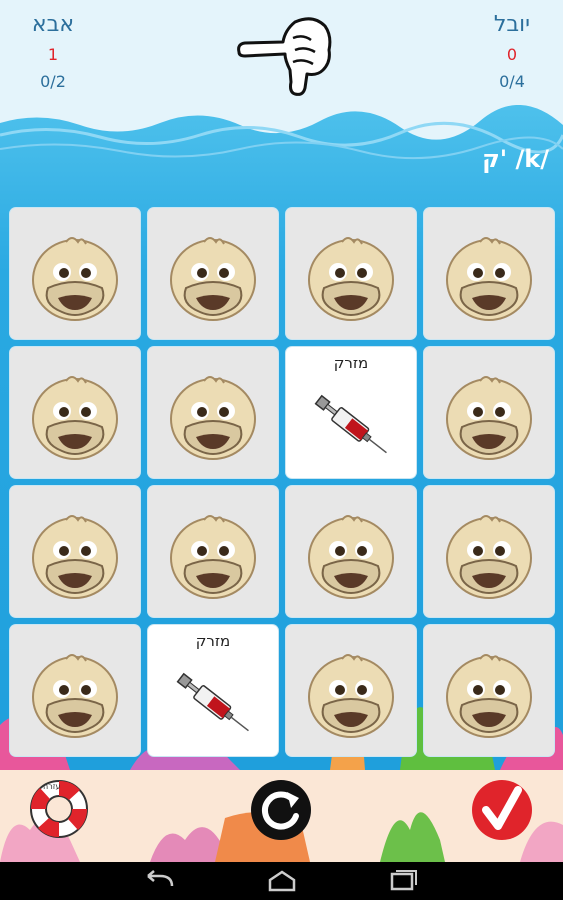 Image resolution: width=563 pixels, height=900 pixels. I want to click on checkmark-icon, so click(502, 810).